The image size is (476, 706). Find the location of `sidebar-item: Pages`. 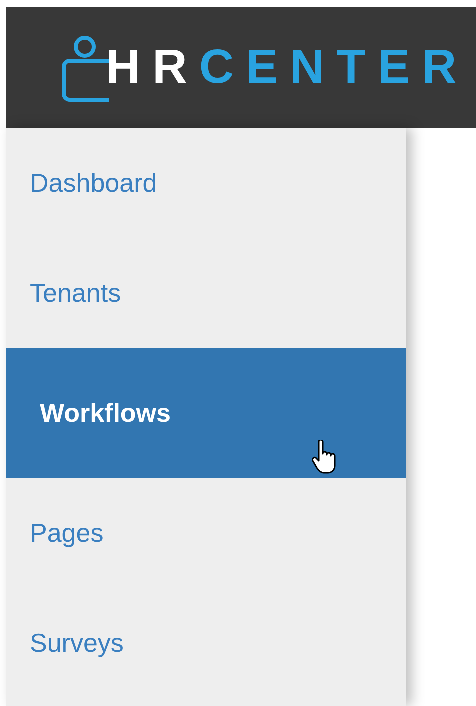

sidebar-item: Pages is located at coordinates (206, 533).